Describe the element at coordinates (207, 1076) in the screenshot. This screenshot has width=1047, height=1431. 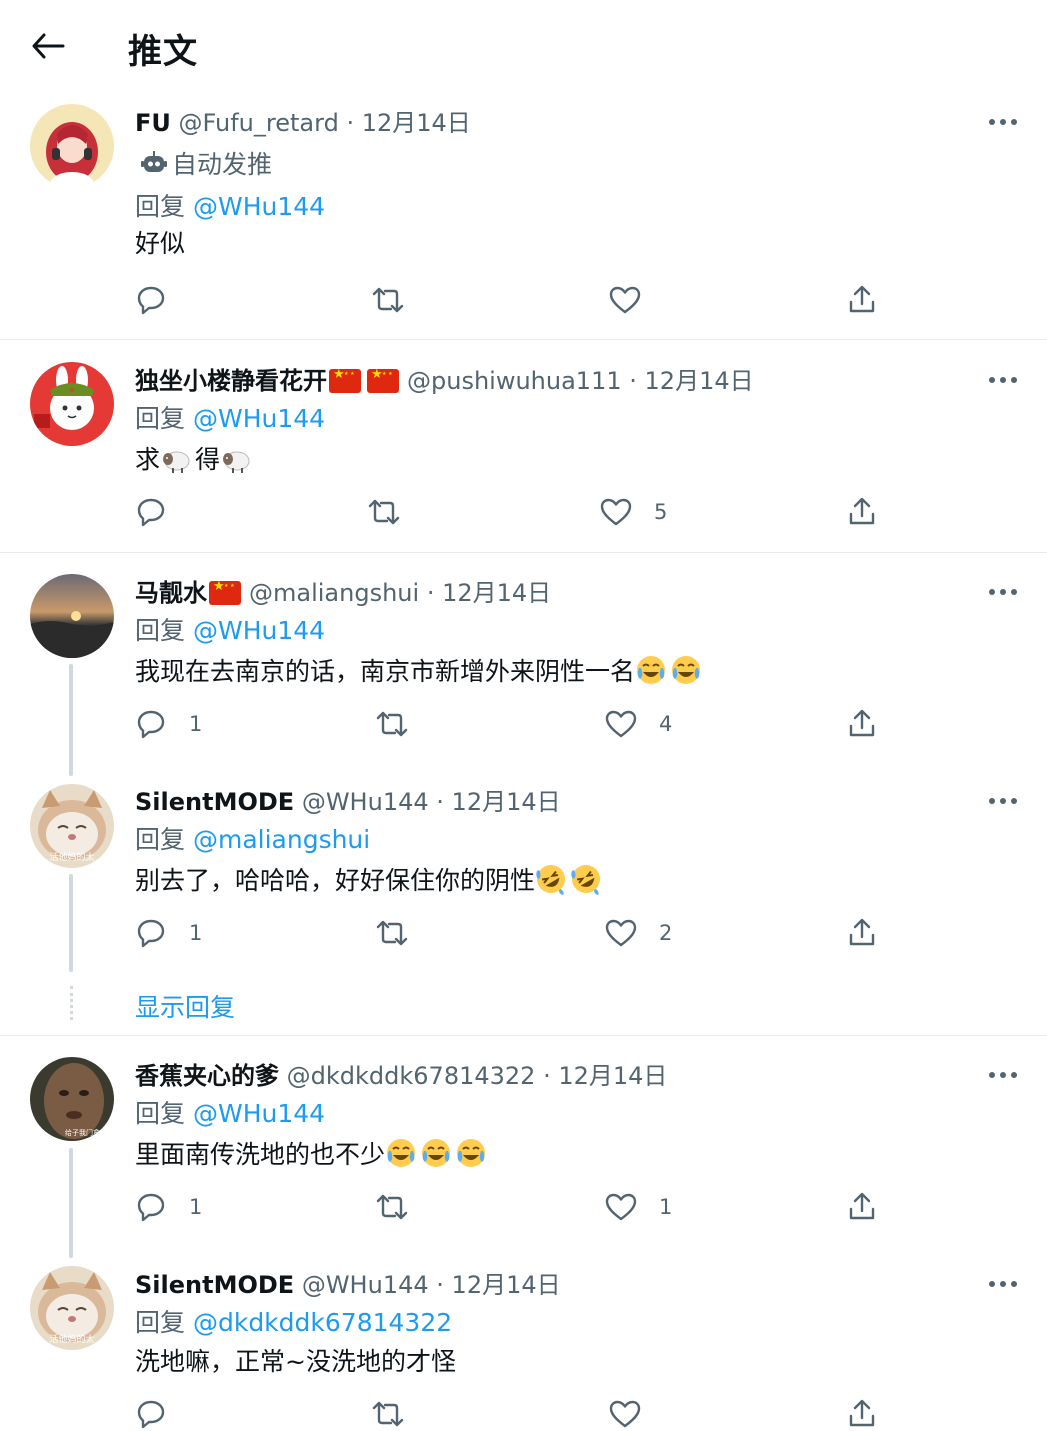
I see `author-name: 香蕉夹心的爹` at that location.